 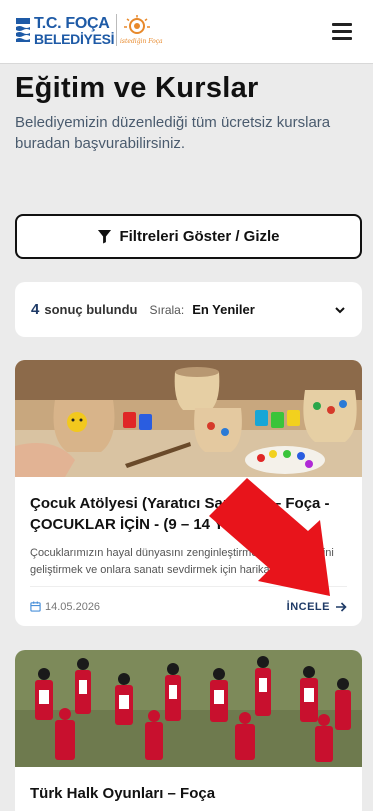 I want to click on course-image-folk-dance, so click(x=188, y=708).